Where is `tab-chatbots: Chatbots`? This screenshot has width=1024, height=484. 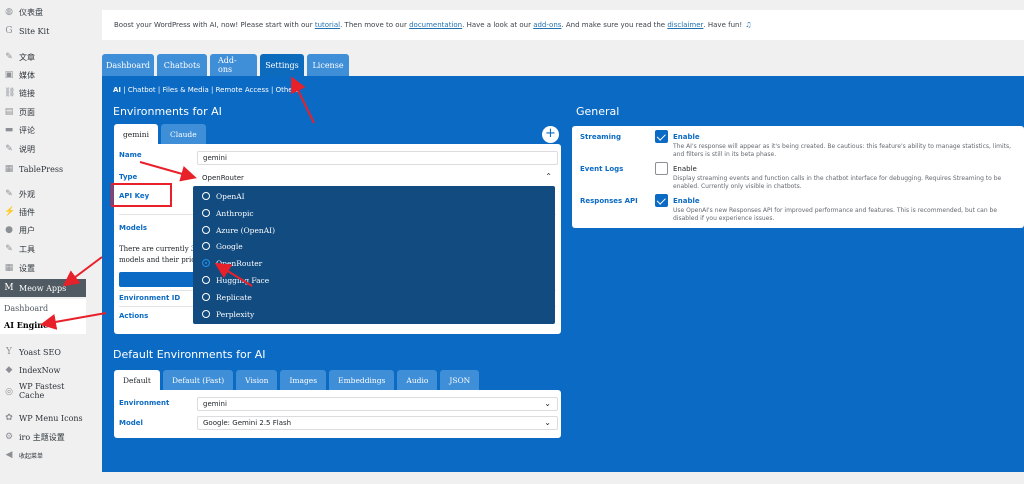 tab-chatbots: Chatbots is located at coordinates (182, 65).